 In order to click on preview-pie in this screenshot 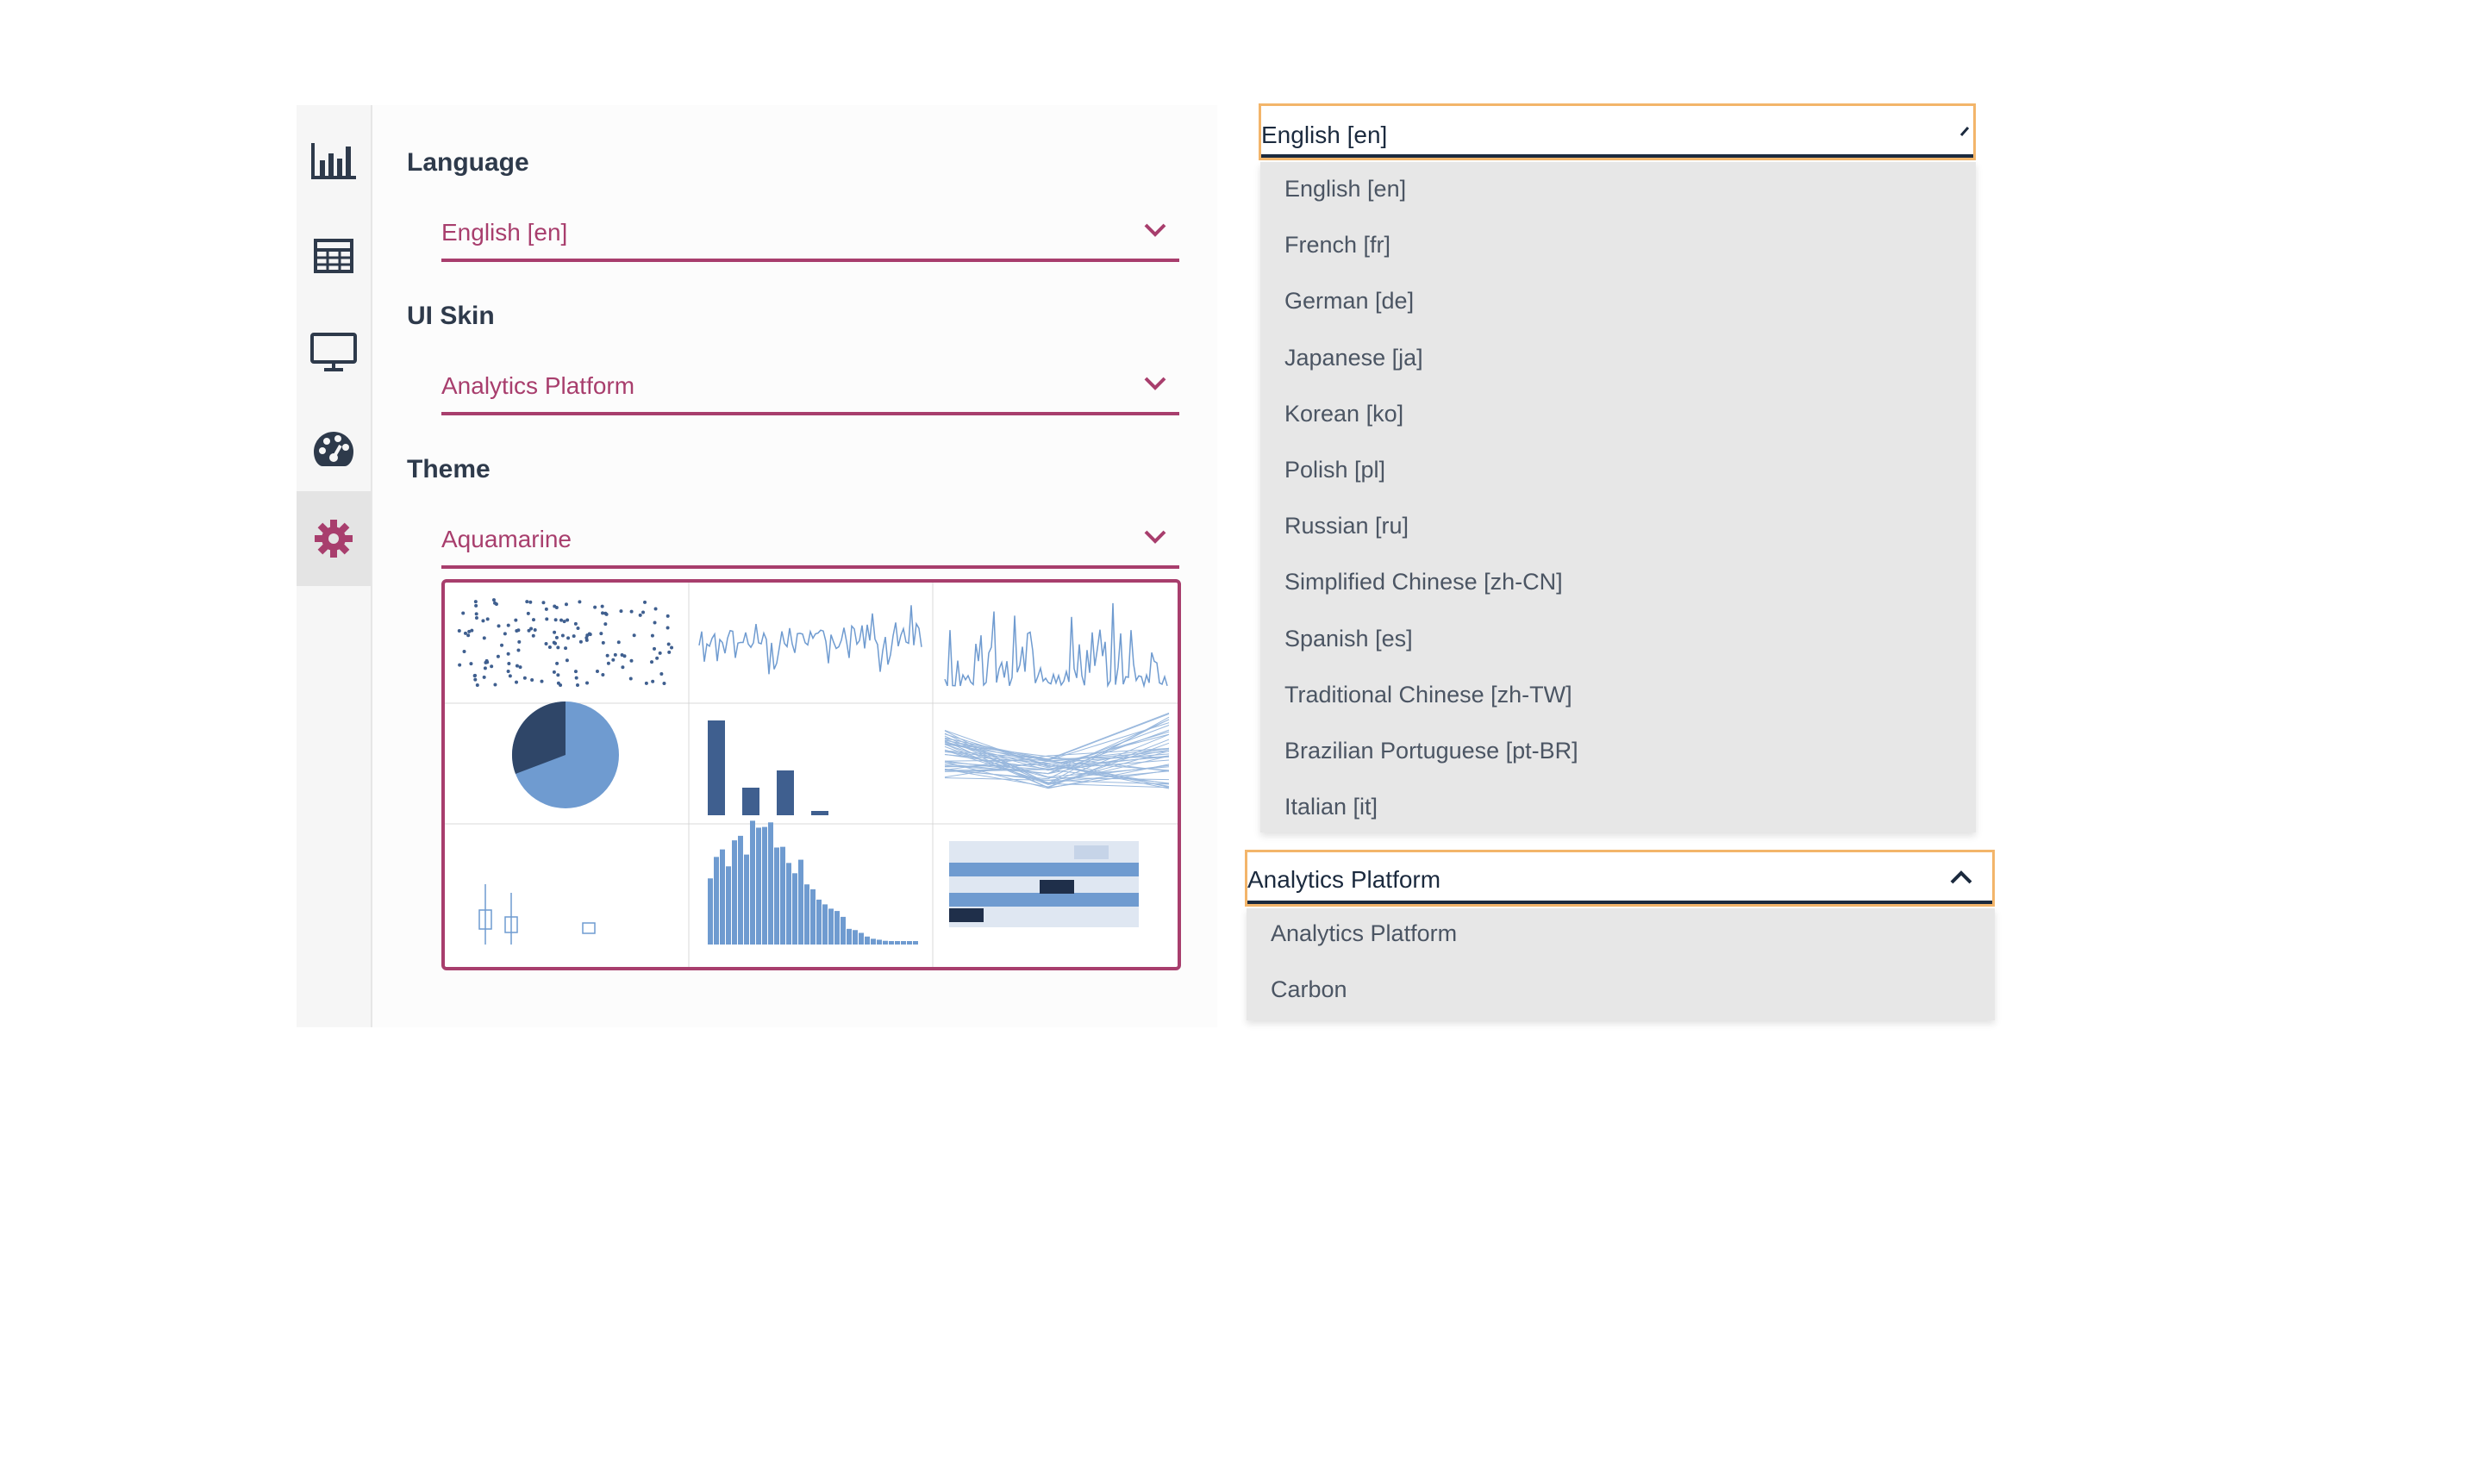, I will do `click(565, 754)`.